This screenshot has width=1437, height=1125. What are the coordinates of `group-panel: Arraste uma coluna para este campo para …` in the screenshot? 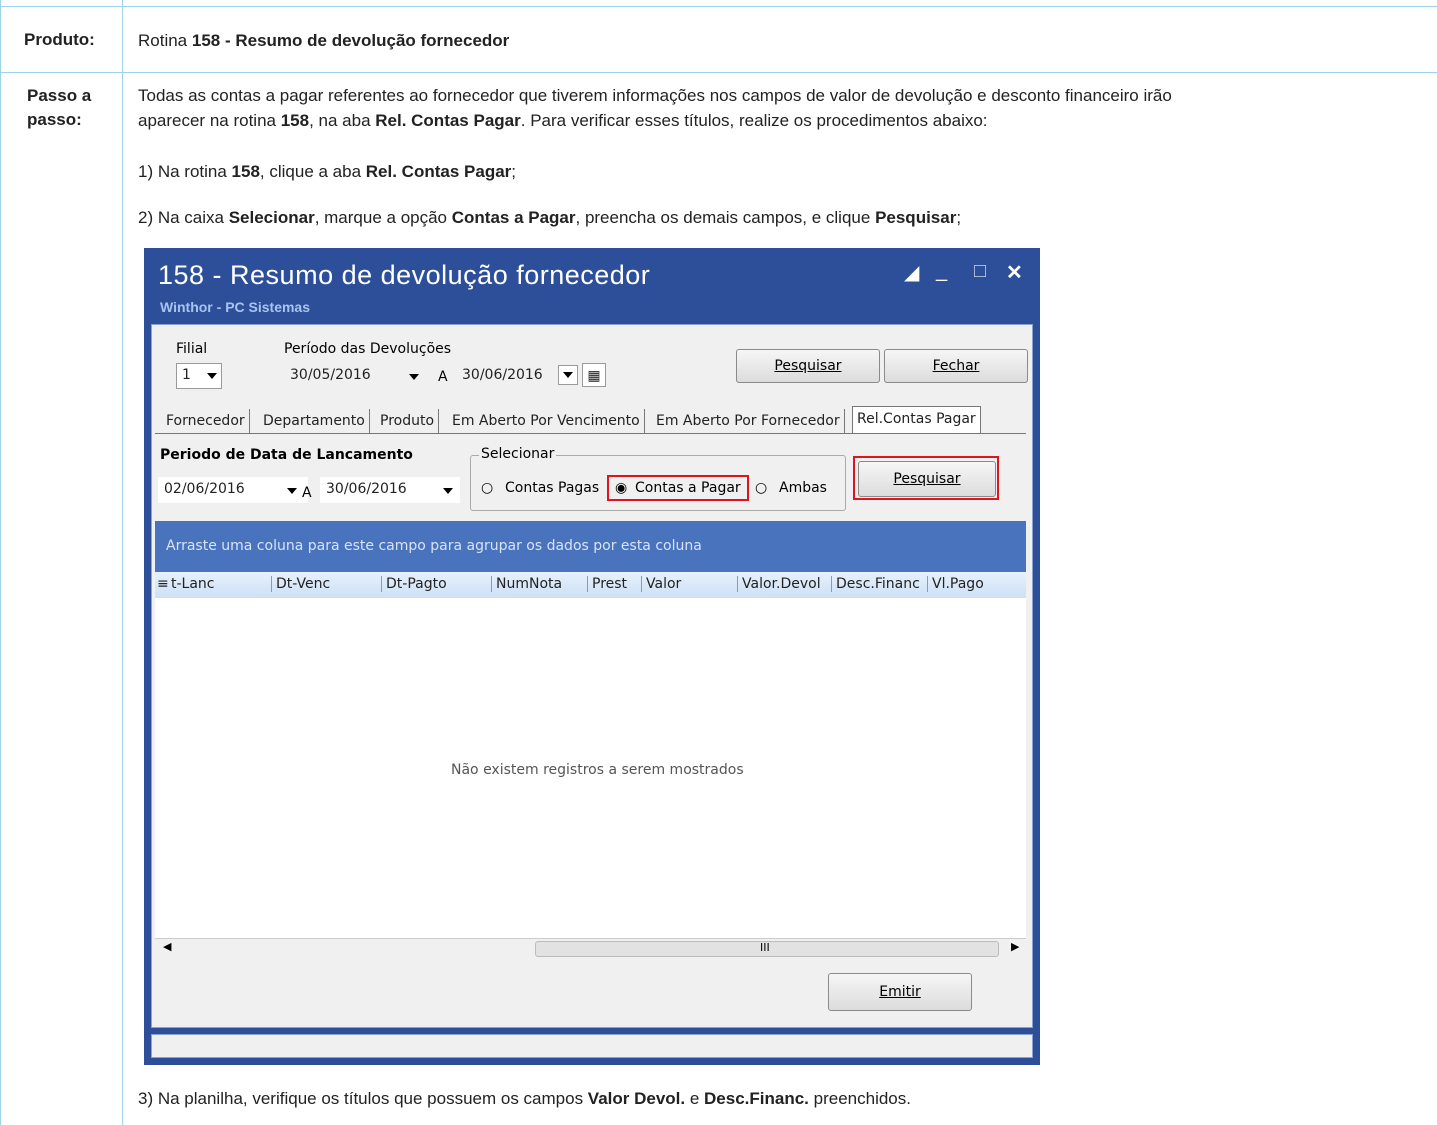 It's located at (590, 546).